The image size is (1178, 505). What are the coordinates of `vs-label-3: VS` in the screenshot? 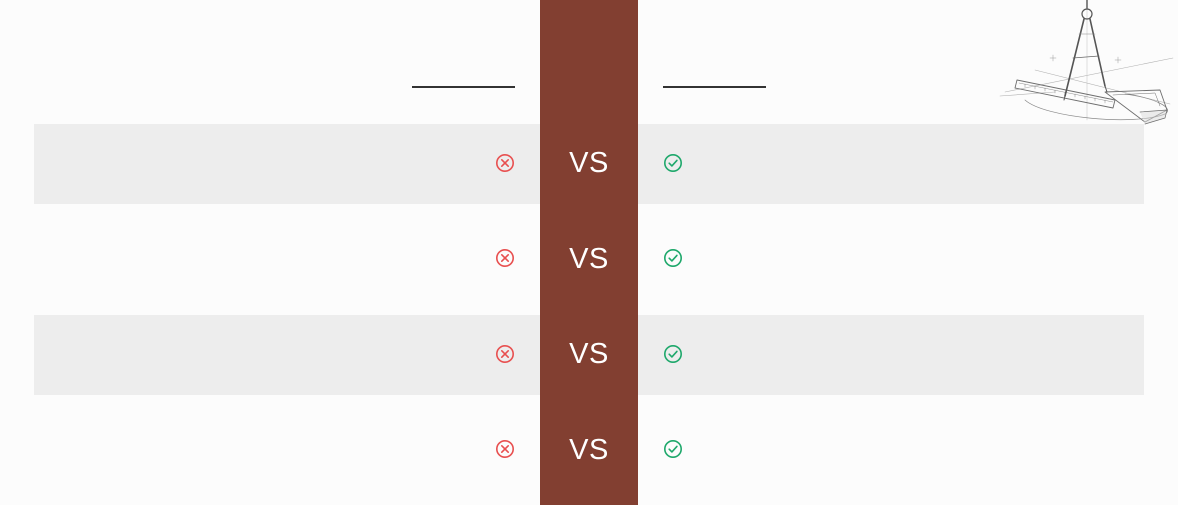 It's located at (589, 354).